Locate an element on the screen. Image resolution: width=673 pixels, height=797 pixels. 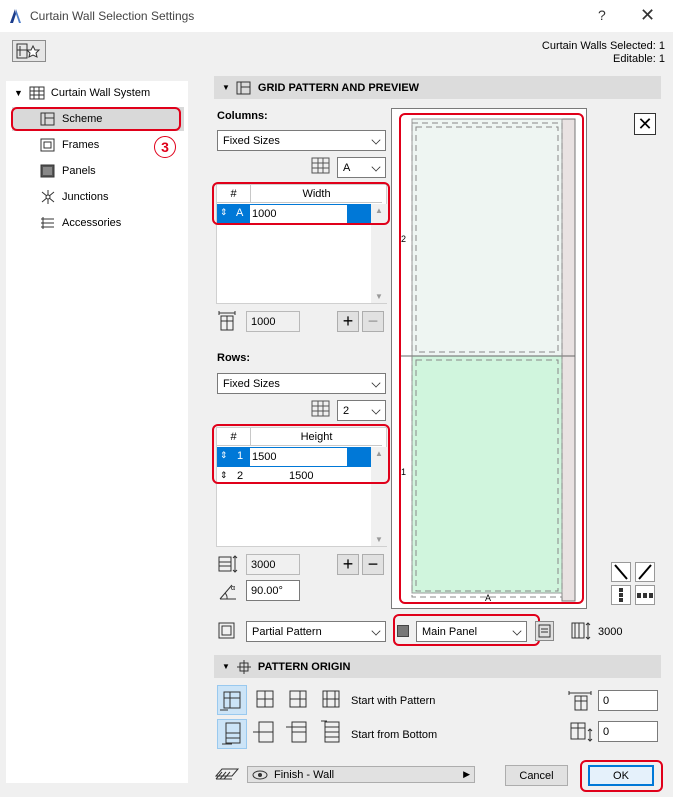
origin-top-button is located at coordinates (299, 734).